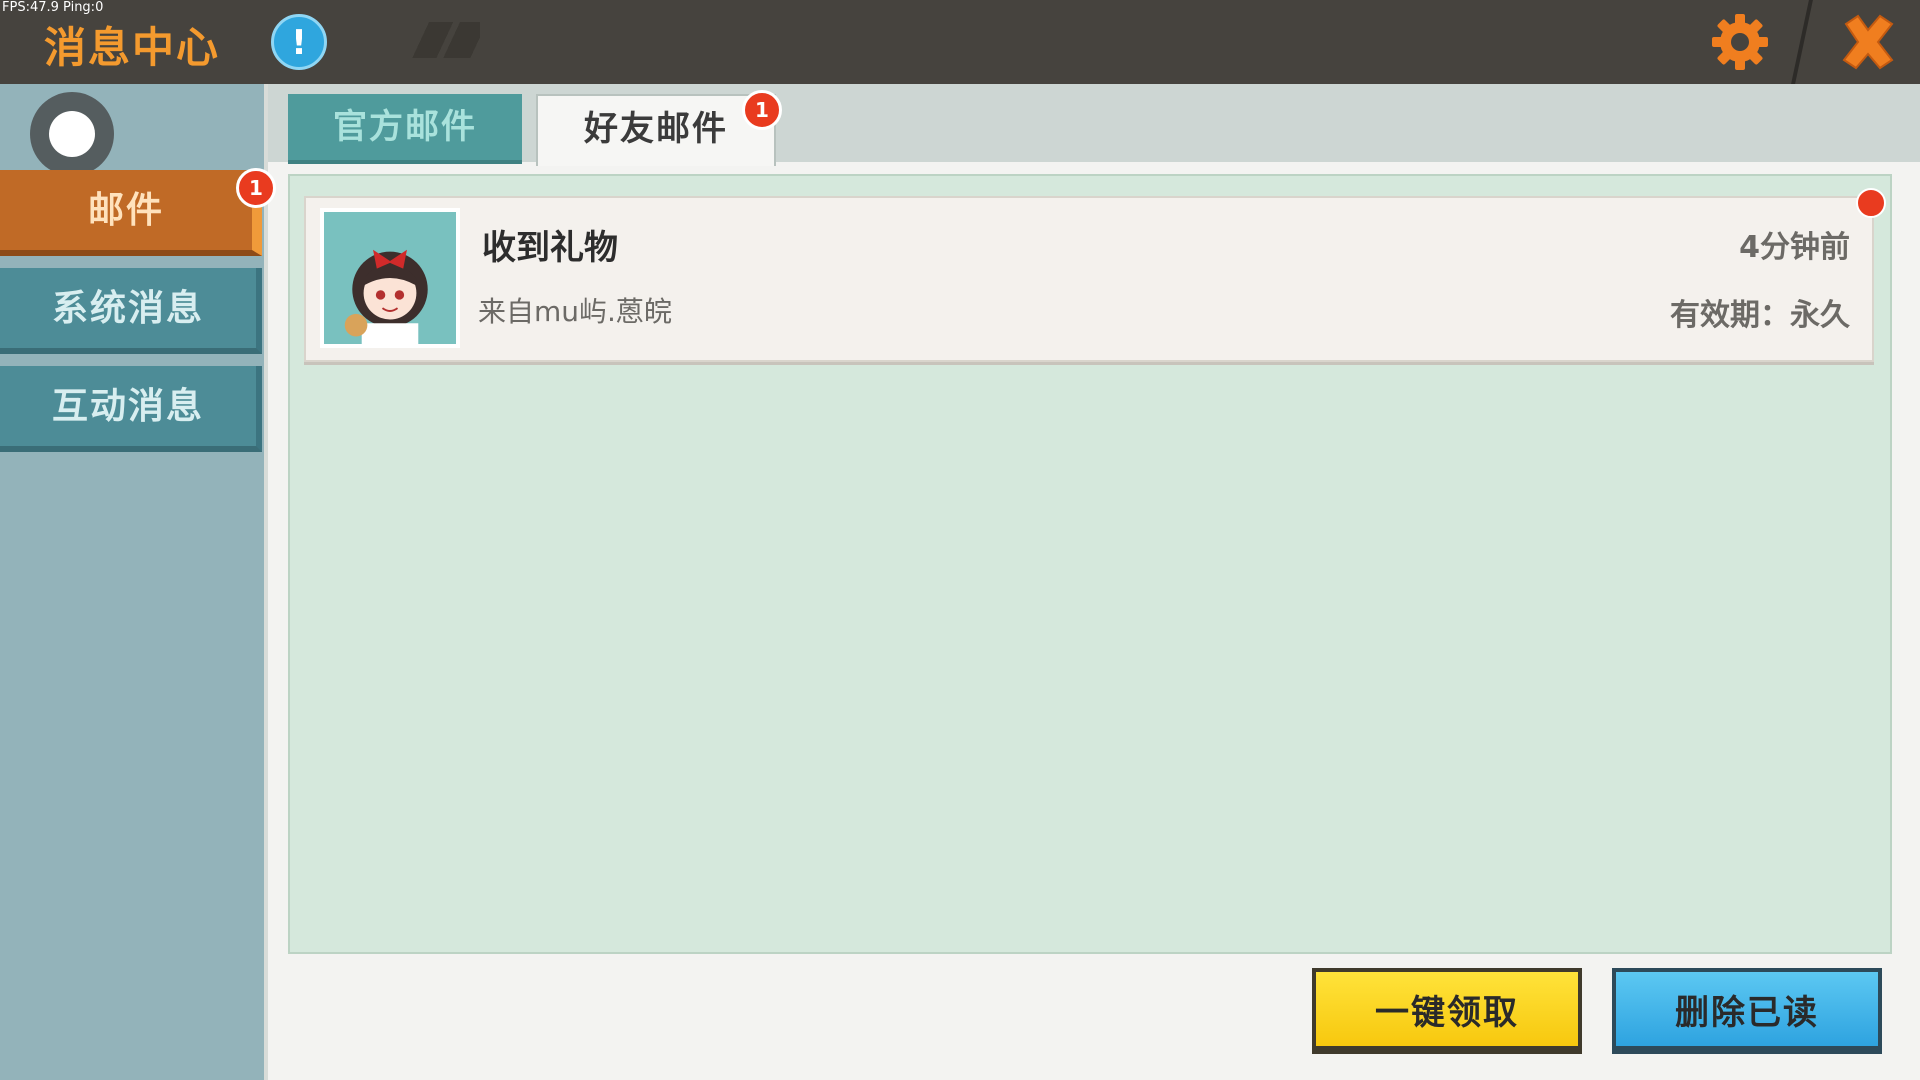  Describe the element at coordinates (53, 7) in the screenshot. I see `fps-readout: FPS:47.9 Ping:0` at that location.